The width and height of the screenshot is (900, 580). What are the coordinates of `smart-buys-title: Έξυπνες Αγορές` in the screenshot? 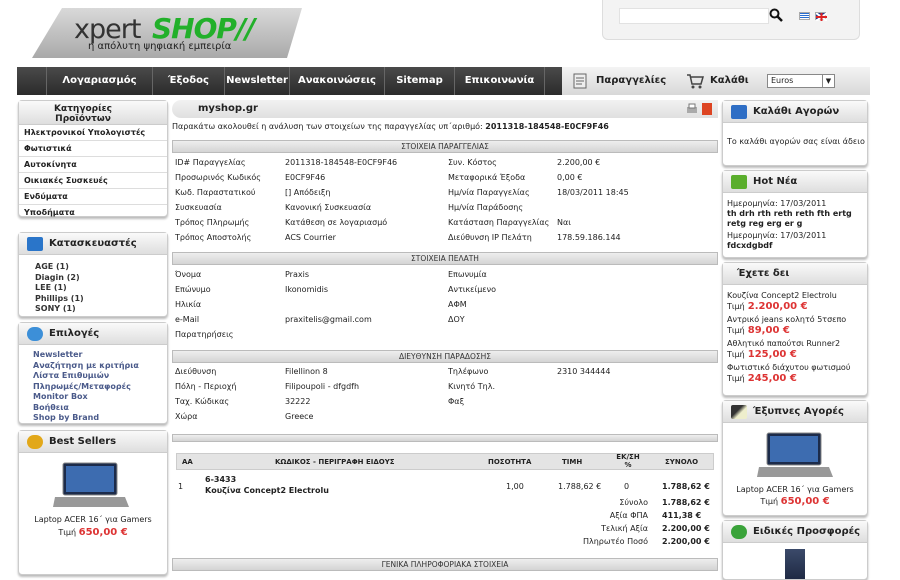 It's located at (798, 411).